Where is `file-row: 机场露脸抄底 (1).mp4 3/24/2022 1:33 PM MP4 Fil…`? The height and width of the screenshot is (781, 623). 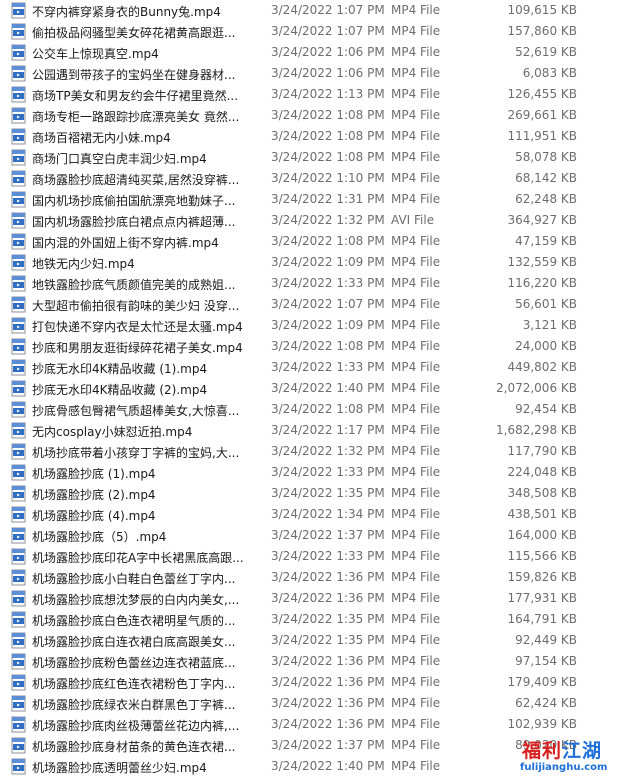
file-row: 机场露脸抄底 (1).mp4 3/24/2022 1:33 PM MP4 Fil… is located at coordinates (311, 472).